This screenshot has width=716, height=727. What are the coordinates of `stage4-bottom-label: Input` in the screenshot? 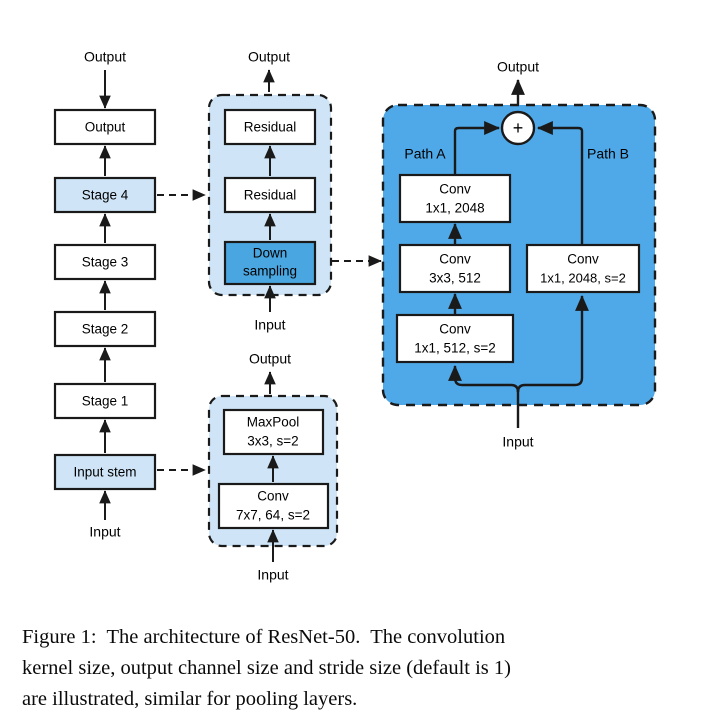 It's located at (269, 325).